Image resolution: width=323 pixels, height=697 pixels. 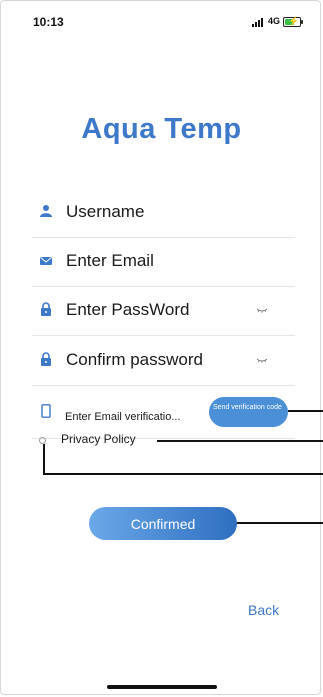 What do you see at coordinates (105, 211) in the screenshot?
I see `username-placeholder: Username` at bounding box center [105, 211].